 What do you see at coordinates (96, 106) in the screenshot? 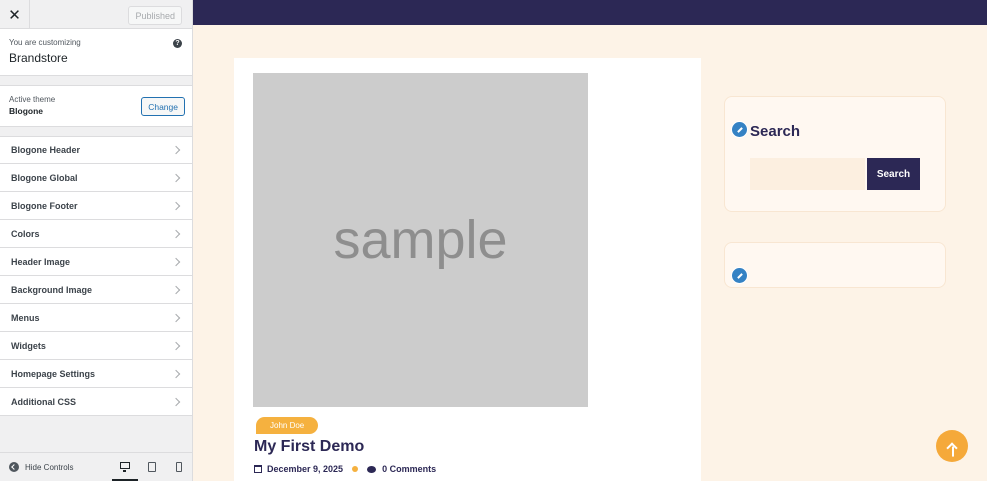
I see `active-theme-panel: Active theme Blogone Change` at bounding box center [96, 106].